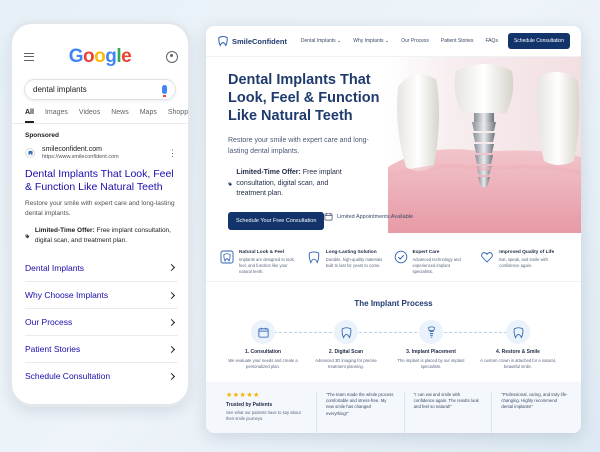 Image resolution: width=600 pixels, height=452 pixels. What do you see at coordinates (56, 116) in the screenshot?
I see `tab-images: Images` at bounding box center [56, 116].